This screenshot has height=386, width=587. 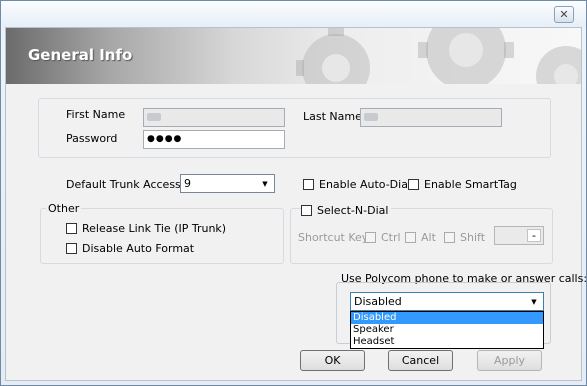 What do you see at coordinates (96, 114) in the screenshot?
I see `first-name-label: First Name` at bounding box center [96, 114].